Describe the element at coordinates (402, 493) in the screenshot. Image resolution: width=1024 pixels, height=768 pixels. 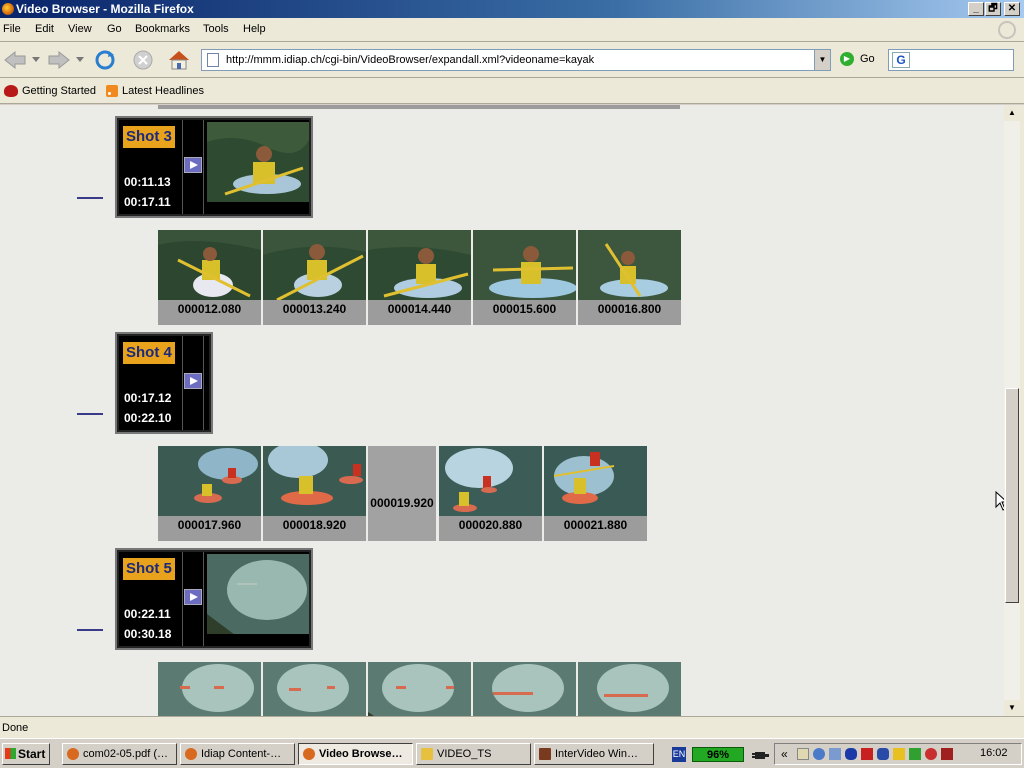
I see `frame-placeholder: 000019.920` at that location.